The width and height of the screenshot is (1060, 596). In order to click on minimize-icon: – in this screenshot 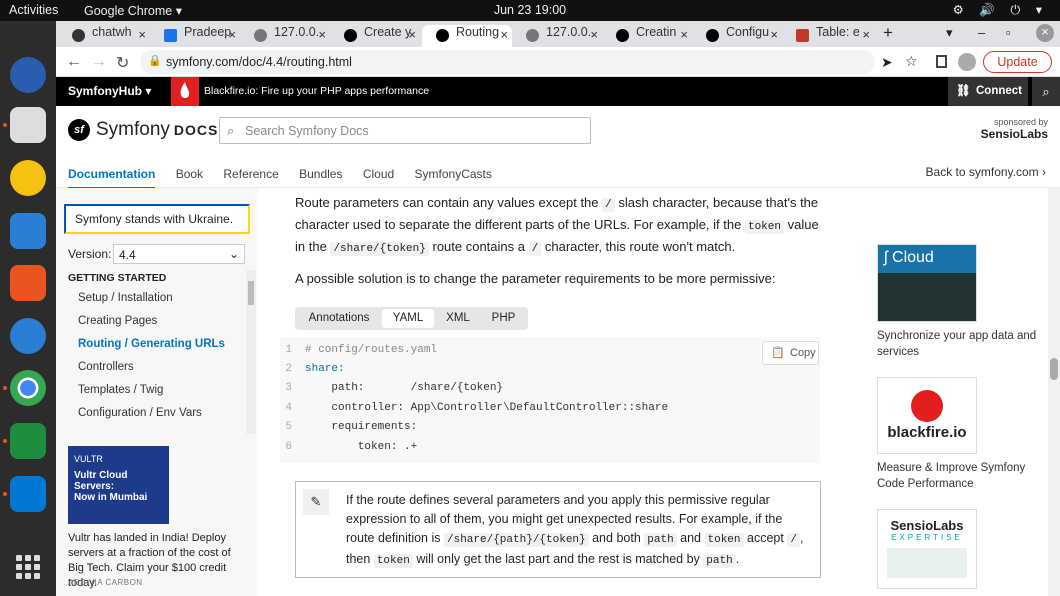, I will do `click(981, 32)`.